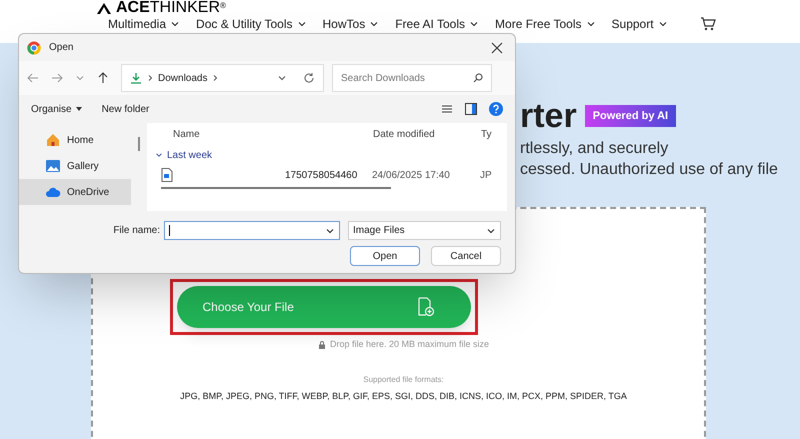 Image resolution: width=800 pixels, height=439 pixels. What do you see at coordinates (264, 134) in the screenshot?
I see `column-header: Name` at bounding box center [264, 134].